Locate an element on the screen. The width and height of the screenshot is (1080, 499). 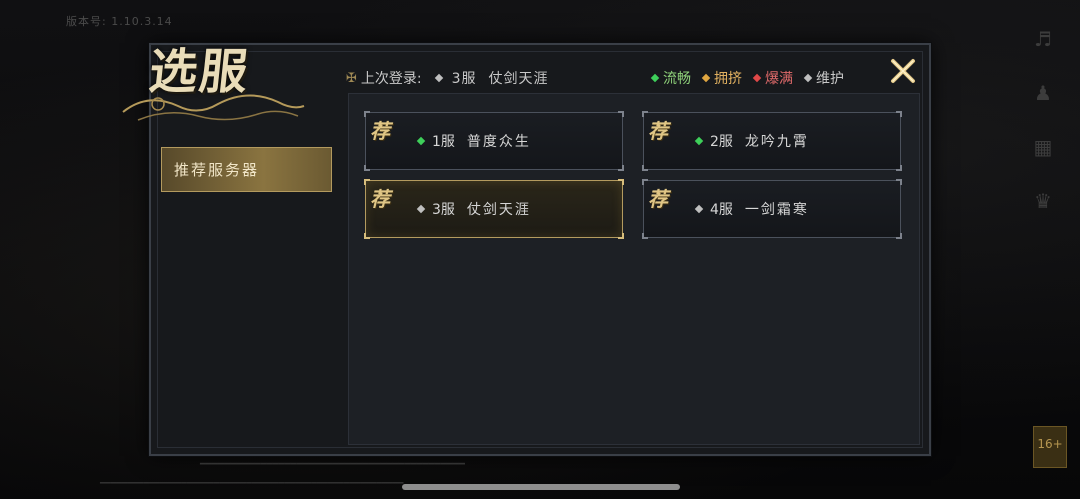
legend-item: 爆满 is located at coordinates (772, 78).